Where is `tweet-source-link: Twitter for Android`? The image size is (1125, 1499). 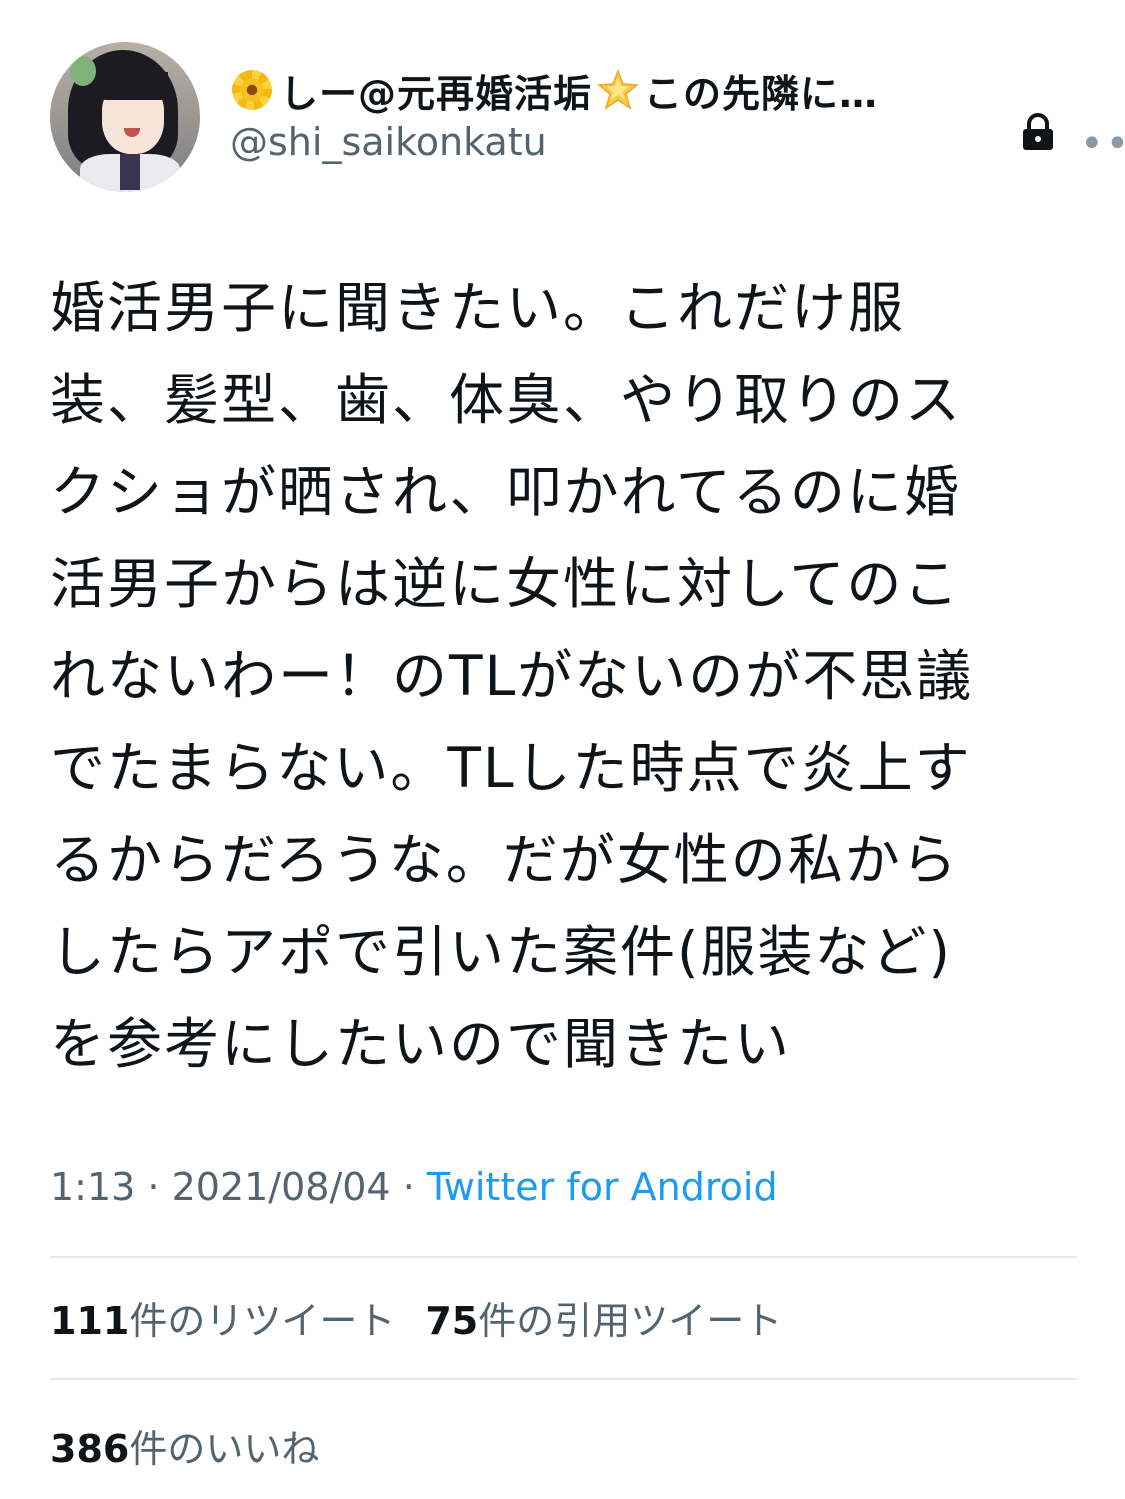
tweet-source-link: Twitter for Android is located at coordinates (602, 1187).